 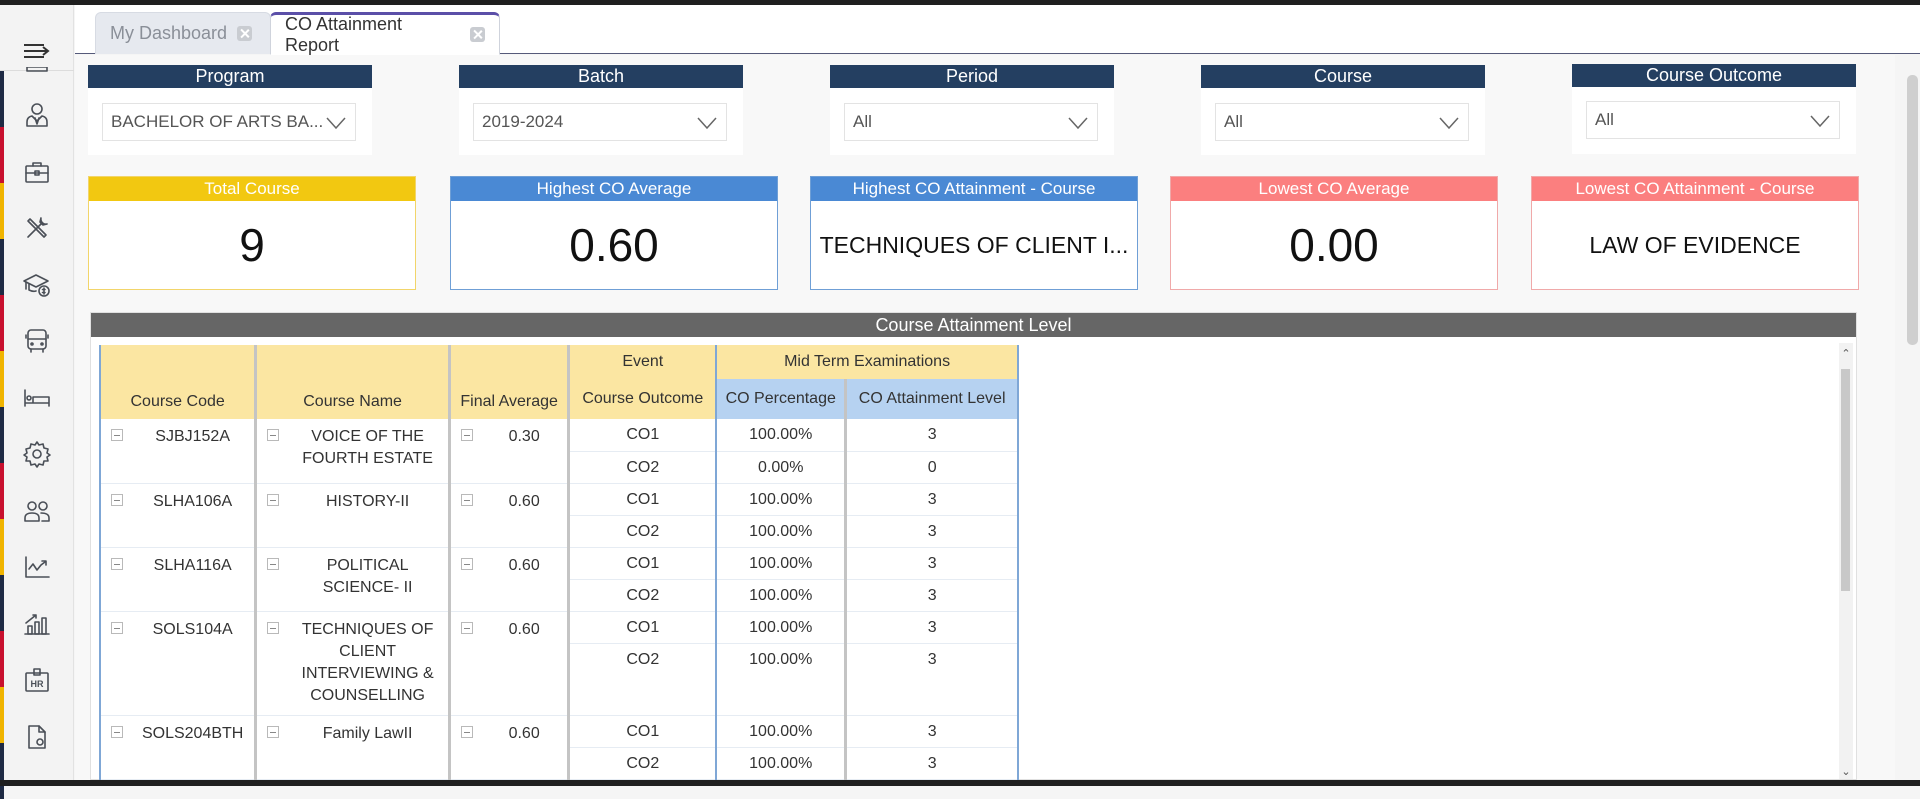 What do you see at coordinates (642, 763) in the screenshot?
I see `course-outcome-cell: CO2` at bounding box center [642, 763].